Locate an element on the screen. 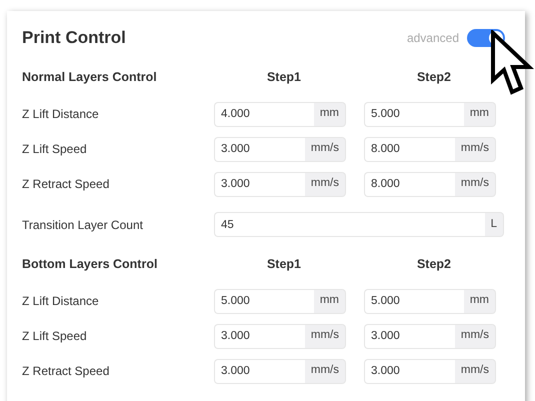 The height and width of the screenshot is (401, 535). section-heading: Normal Layers Control is located at coordinates (90, 77).